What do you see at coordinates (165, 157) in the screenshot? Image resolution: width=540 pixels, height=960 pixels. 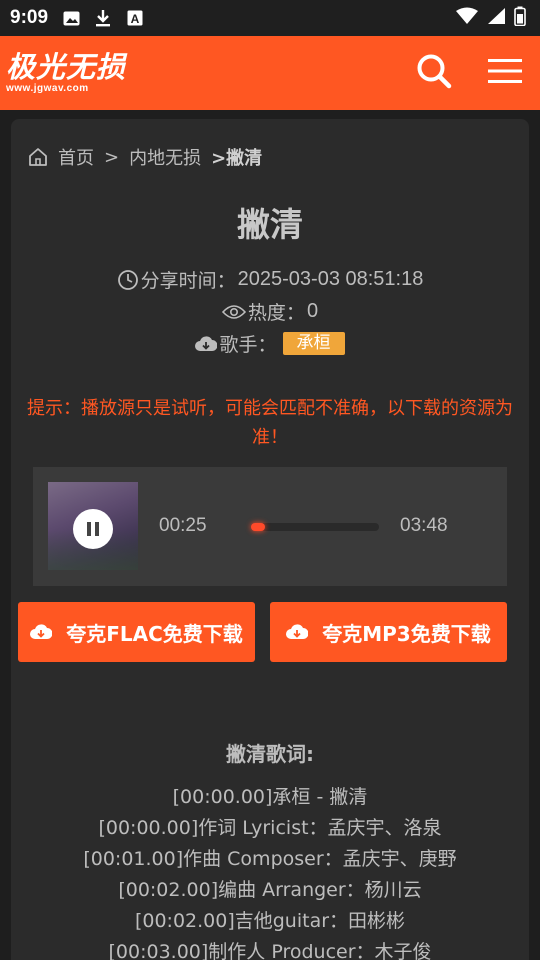 I see `breadcrumb-category: 内地无损` at bounding box center [165, 157].